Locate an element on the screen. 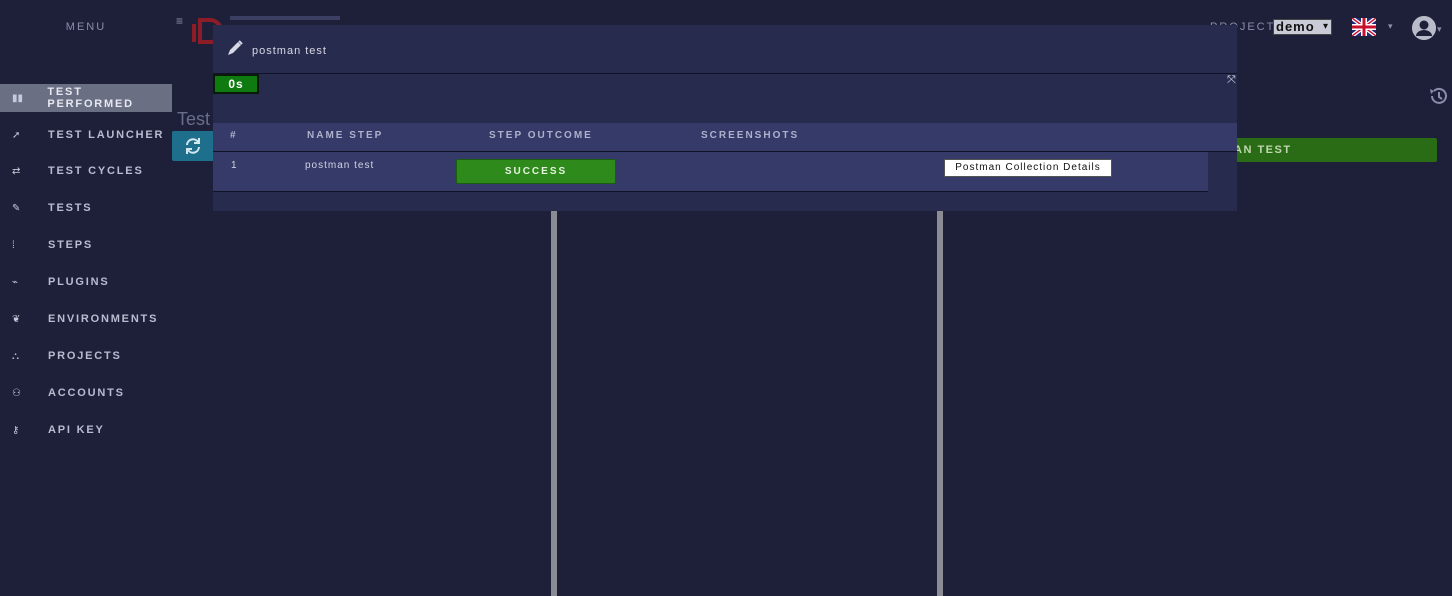 This screenshot has width=1452, height=596. sitemap-icon: ⛬ is located at coordinates (15, 356).